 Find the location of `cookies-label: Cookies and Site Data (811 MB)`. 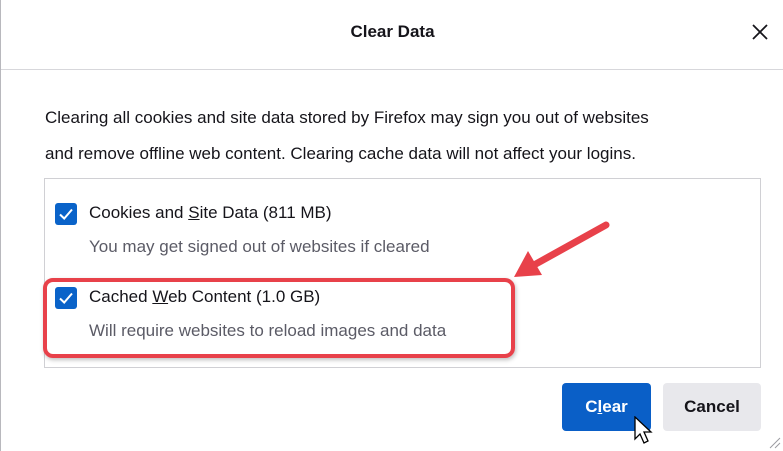

cookies-label: Cookies and Site Data (811 MB) is located at coordinates (210, 213).